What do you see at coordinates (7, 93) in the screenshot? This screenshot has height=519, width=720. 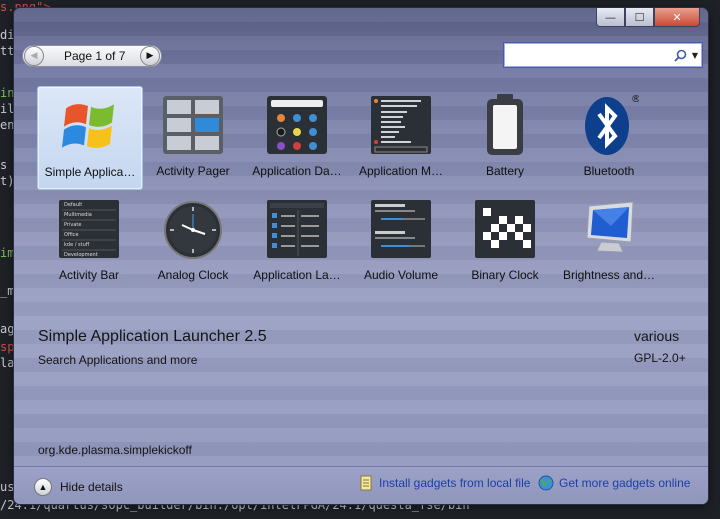 I see `terminal-line: in` at bounding box center [7, 93].